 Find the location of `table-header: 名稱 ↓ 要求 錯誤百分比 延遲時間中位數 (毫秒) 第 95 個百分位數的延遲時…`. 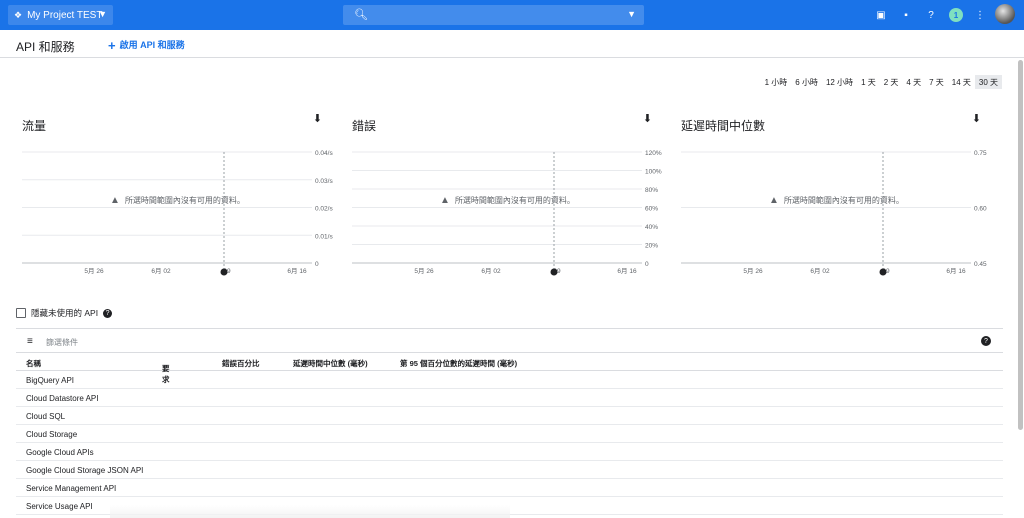

table-header: 名稱 ↓ 要求 錯誤百分比 延遲時間中位數 (毫秒) 第 95 個百分位數的延遲時… is located at coordinates (509, 368).